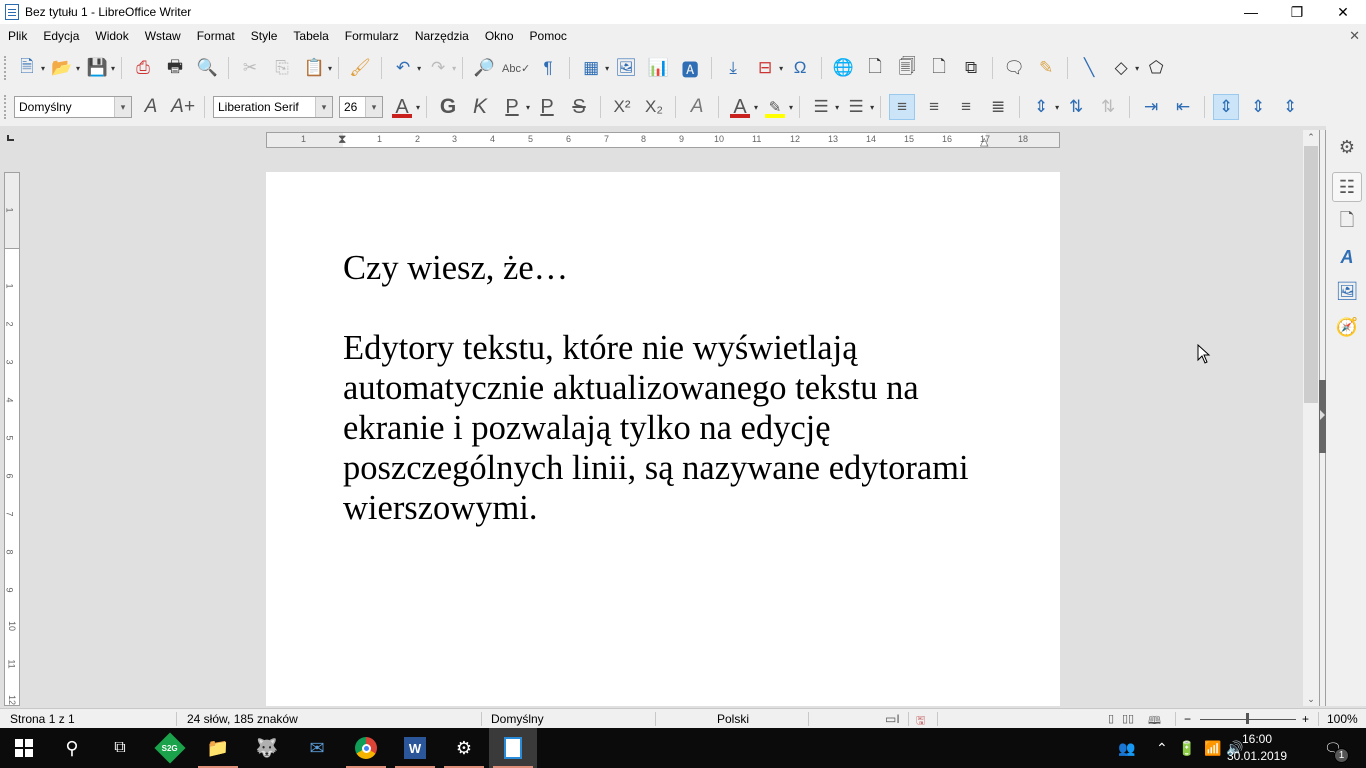 Image resolution: width=1366 pixels, height=768 pixels. Describe the element at coordinates (892, 719) in the screenshot. I see `insert-mode-icon: ▭I` at that location.